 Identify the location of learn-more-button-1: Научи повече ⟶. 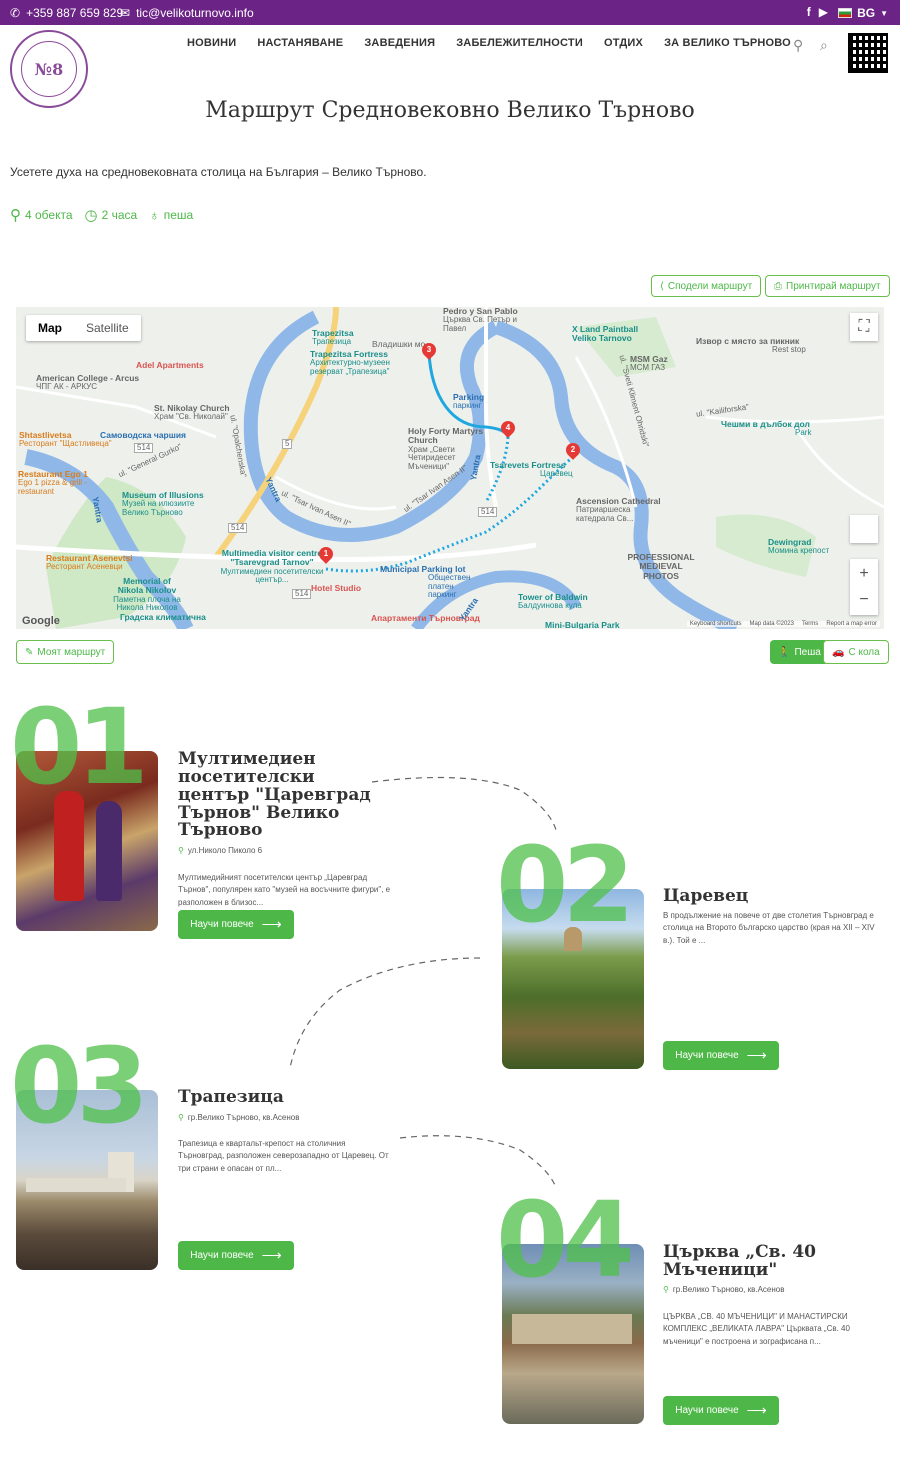
(236, 924).